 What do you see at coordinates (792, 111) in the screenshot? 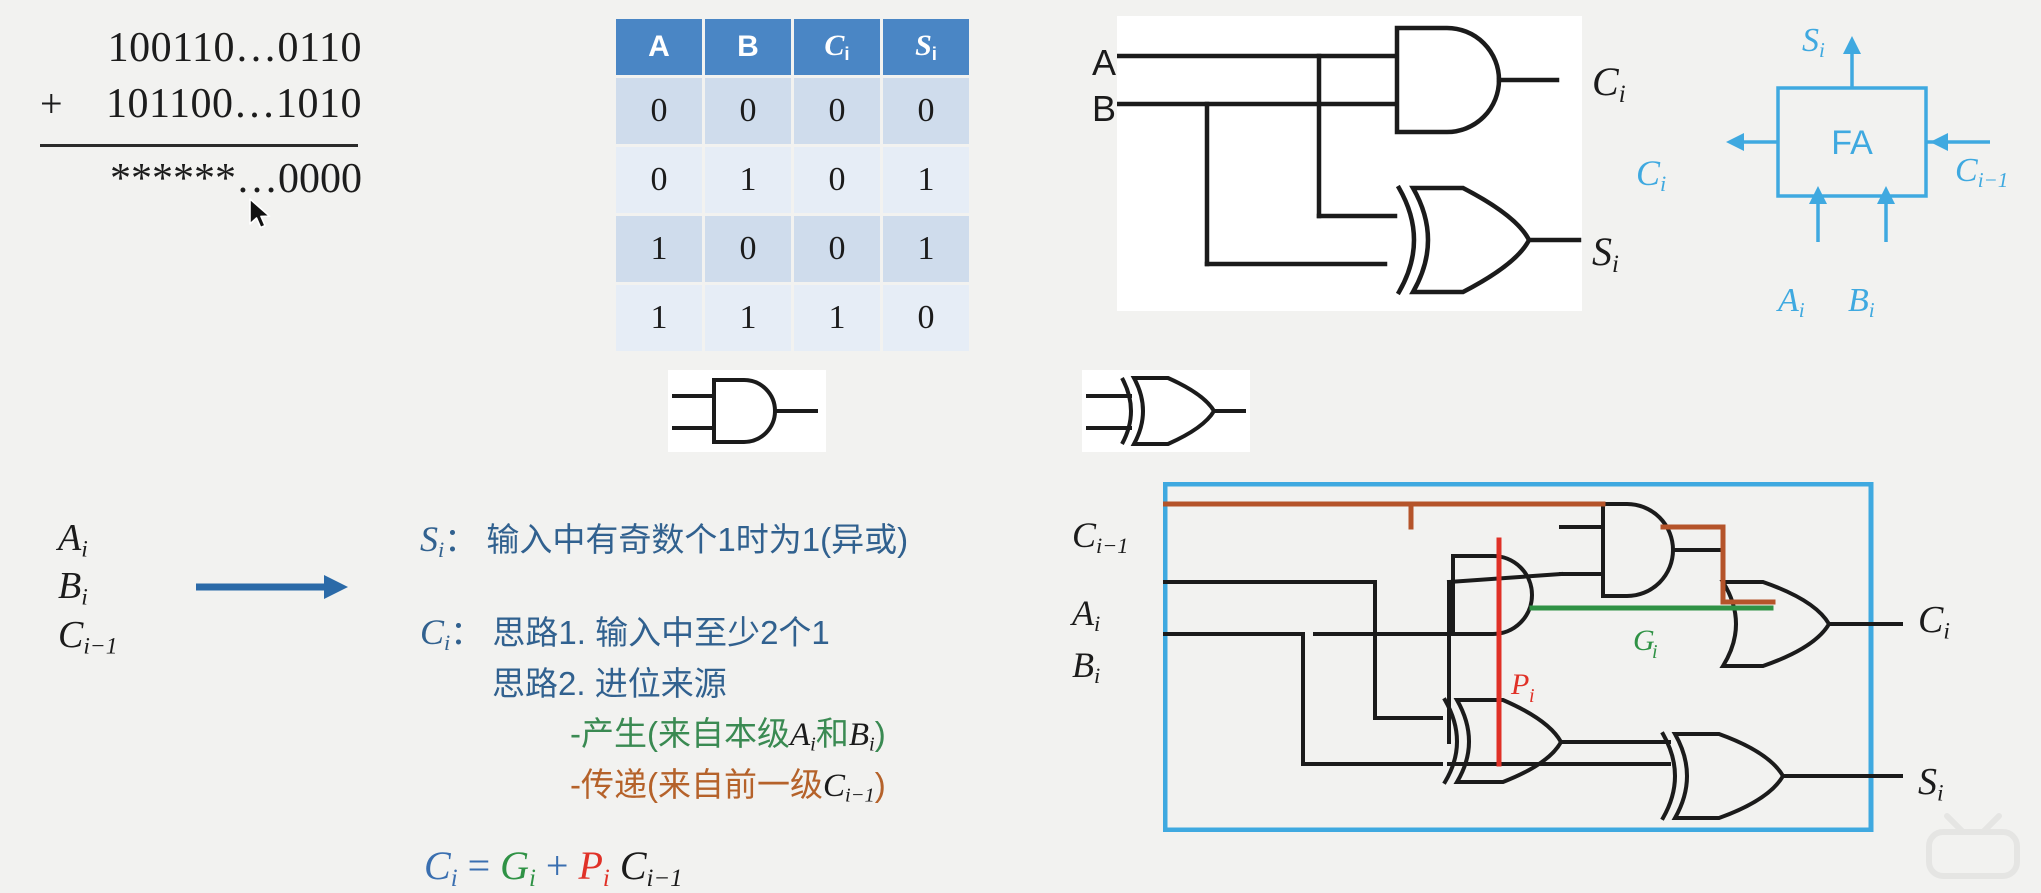
I see `table-row: 0 0 0 0` at bounding box center [792, 111].